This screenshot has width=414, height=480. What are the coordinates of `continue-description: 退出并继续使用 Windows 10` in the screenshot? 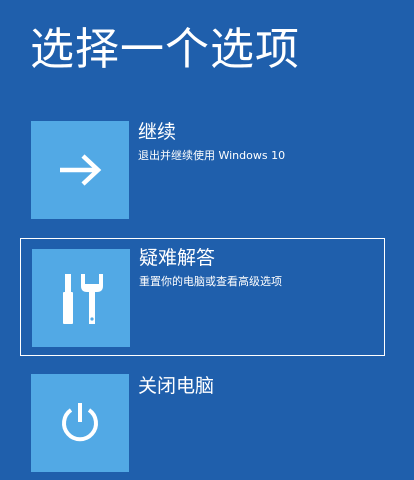 It's located at (212, 155).